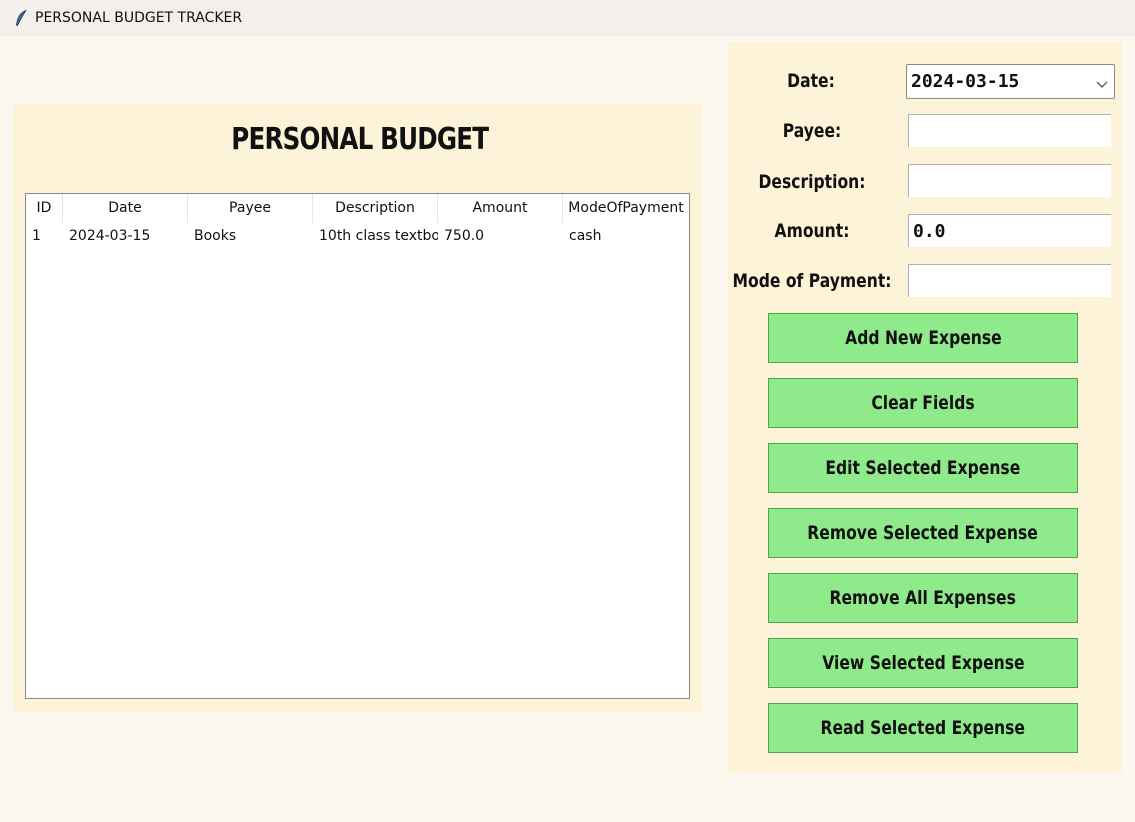 Image resolution: width=1135 pixels, height=822 pixels. Describe the element at coordinates (567, 18) in the screenshot. I see `title-bar: PERSONAL BUDGET TRACKER` at that location.